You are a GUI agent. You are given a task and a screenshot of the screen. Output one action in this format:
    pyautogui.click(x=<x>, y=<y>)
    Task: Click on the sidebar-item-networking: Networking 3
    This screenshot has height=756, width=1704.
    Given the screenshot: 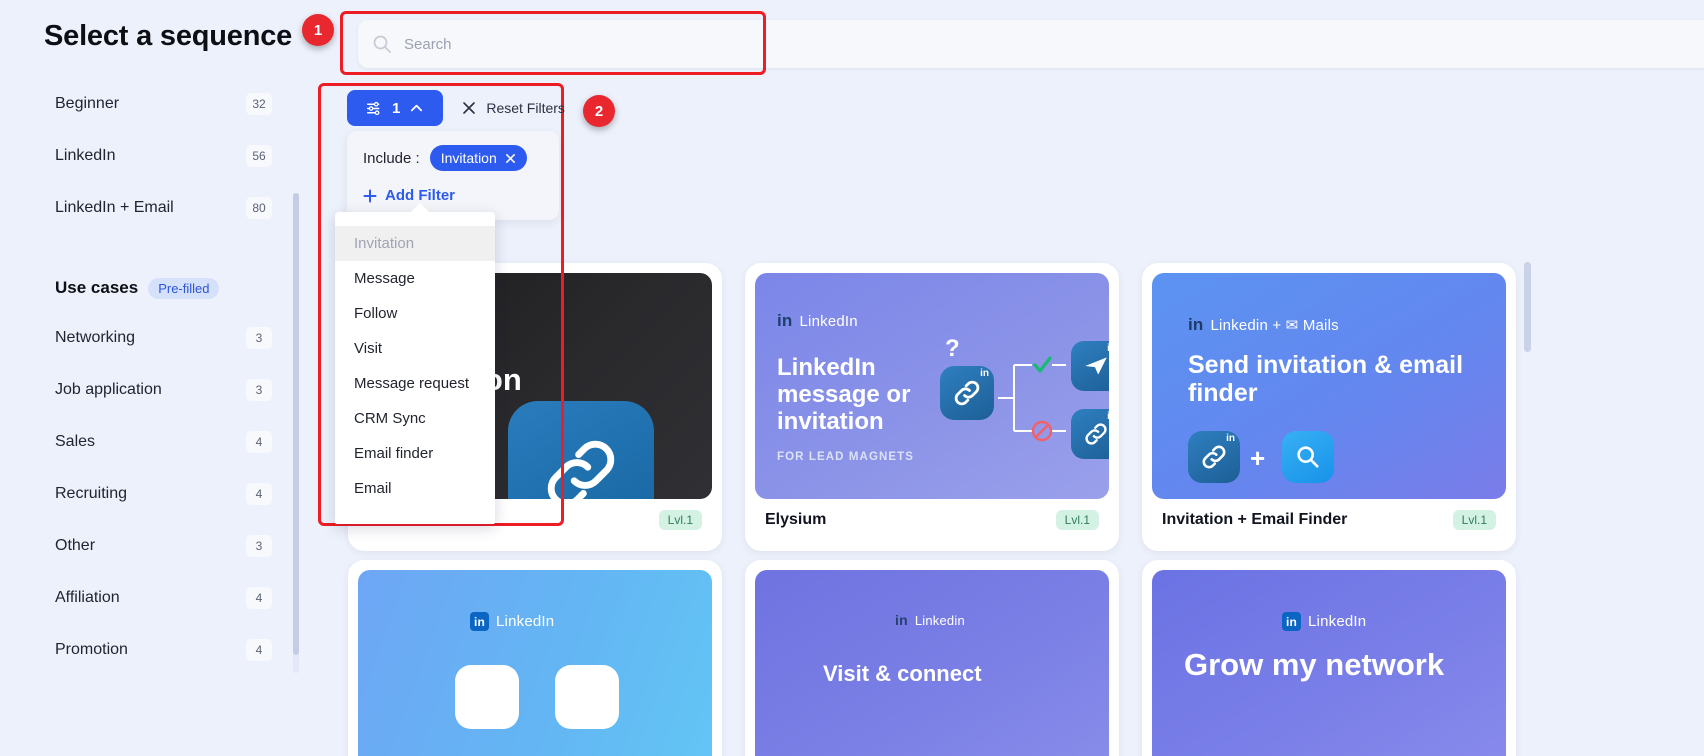 What is the action you would take?
    pyautogui.click(x=150, y=338)
    